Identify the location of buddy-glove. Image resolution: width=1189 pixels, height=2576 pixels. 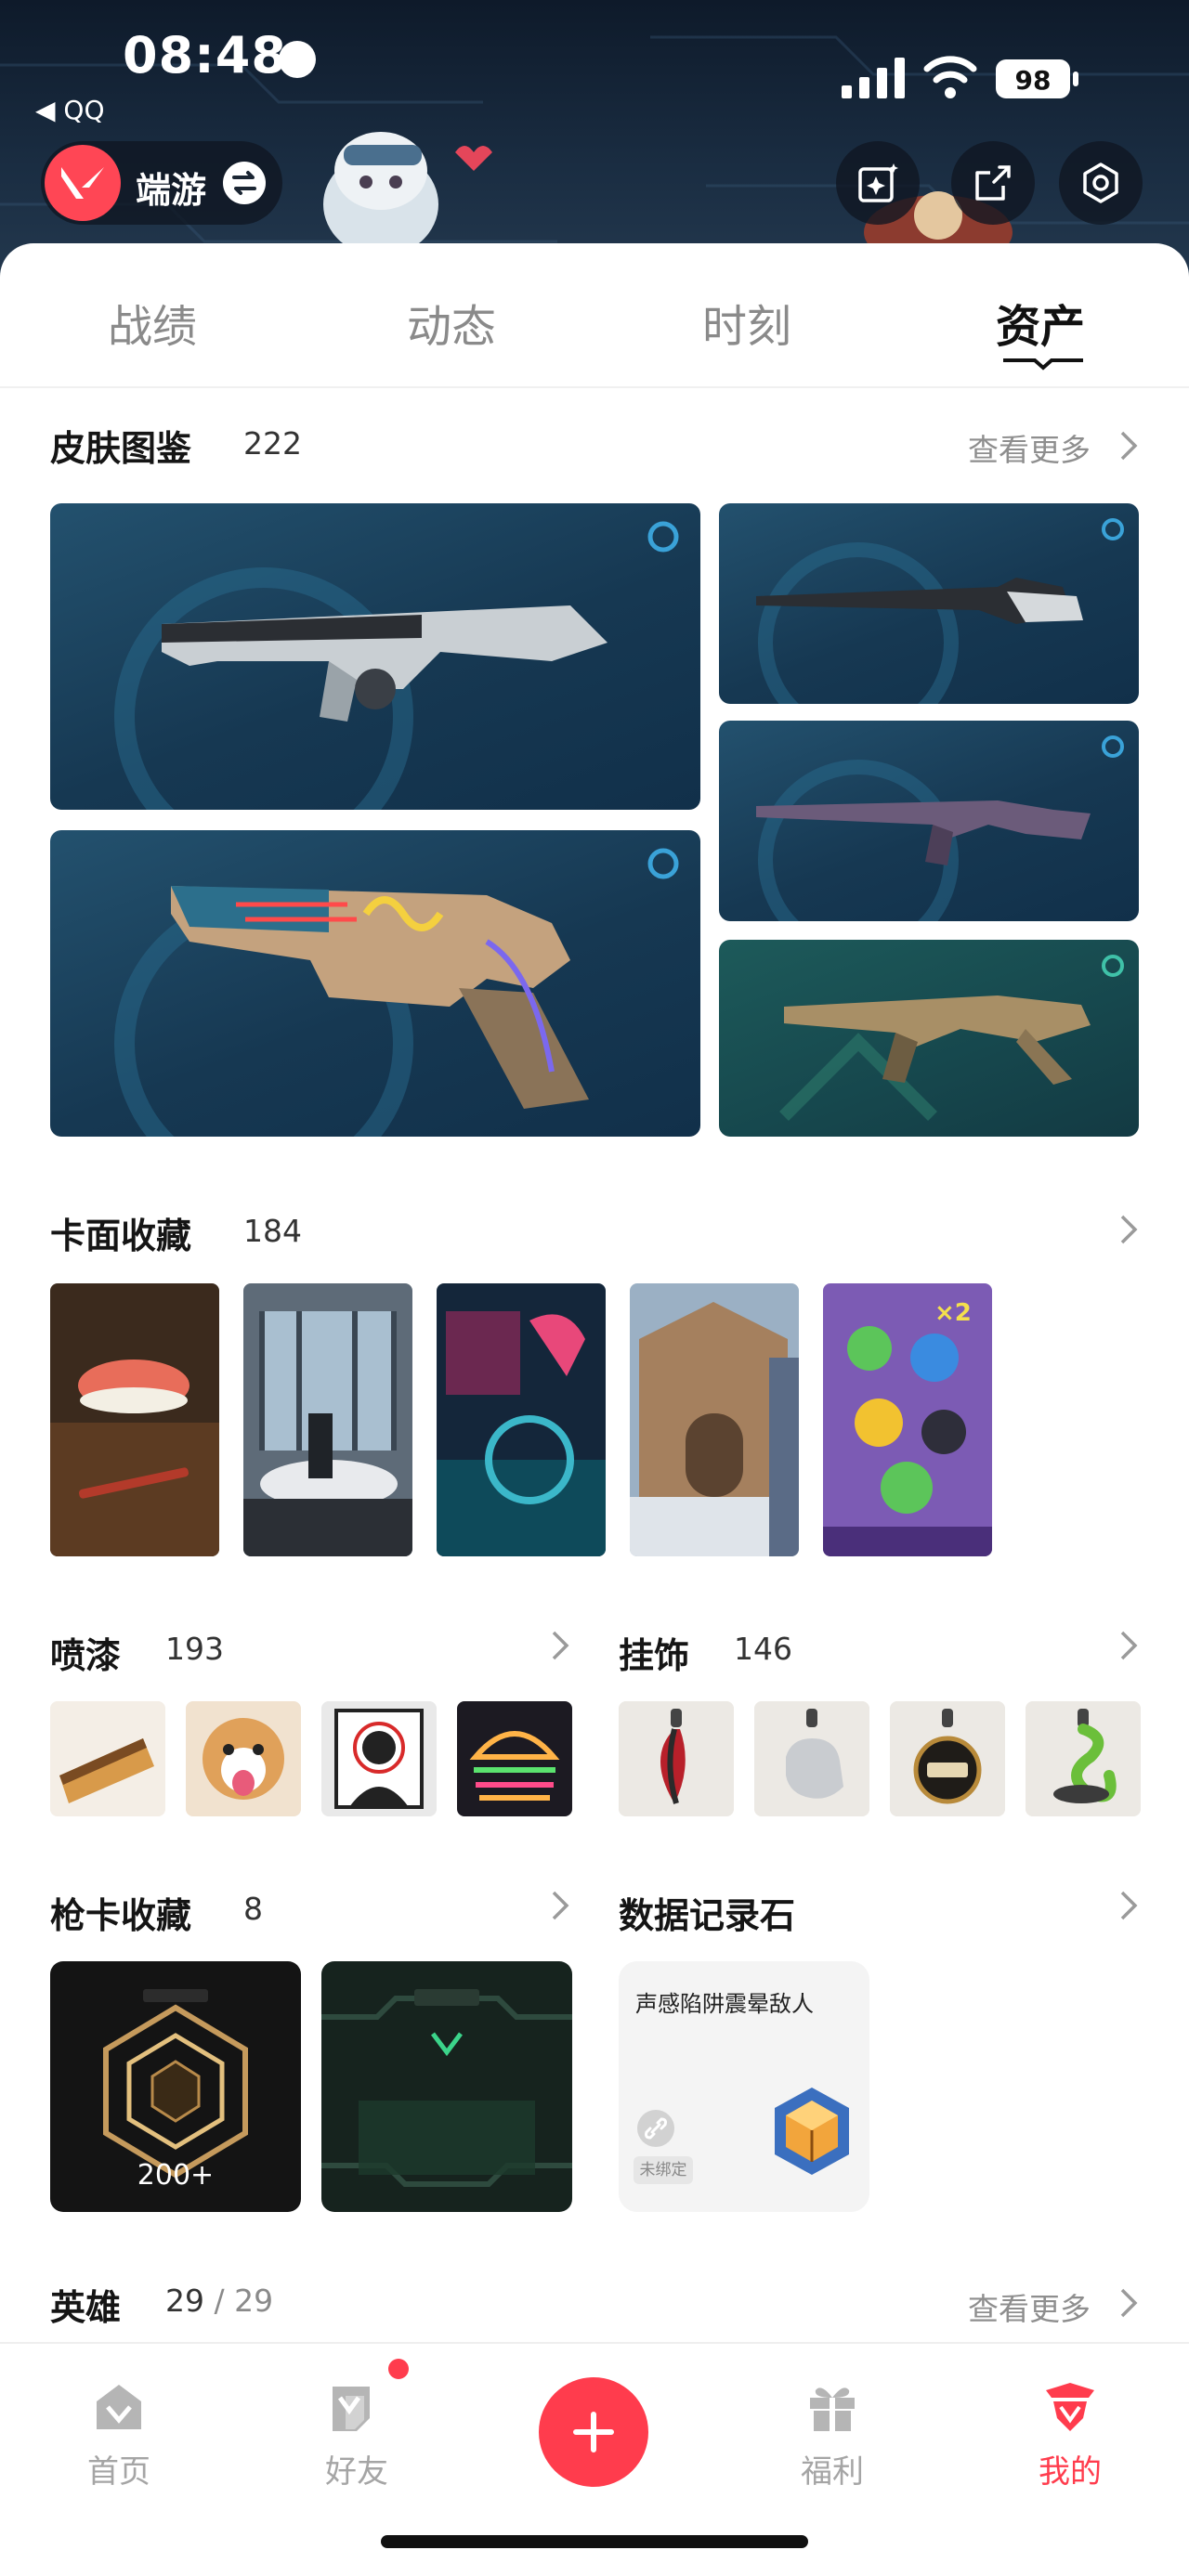
(812, 1758).